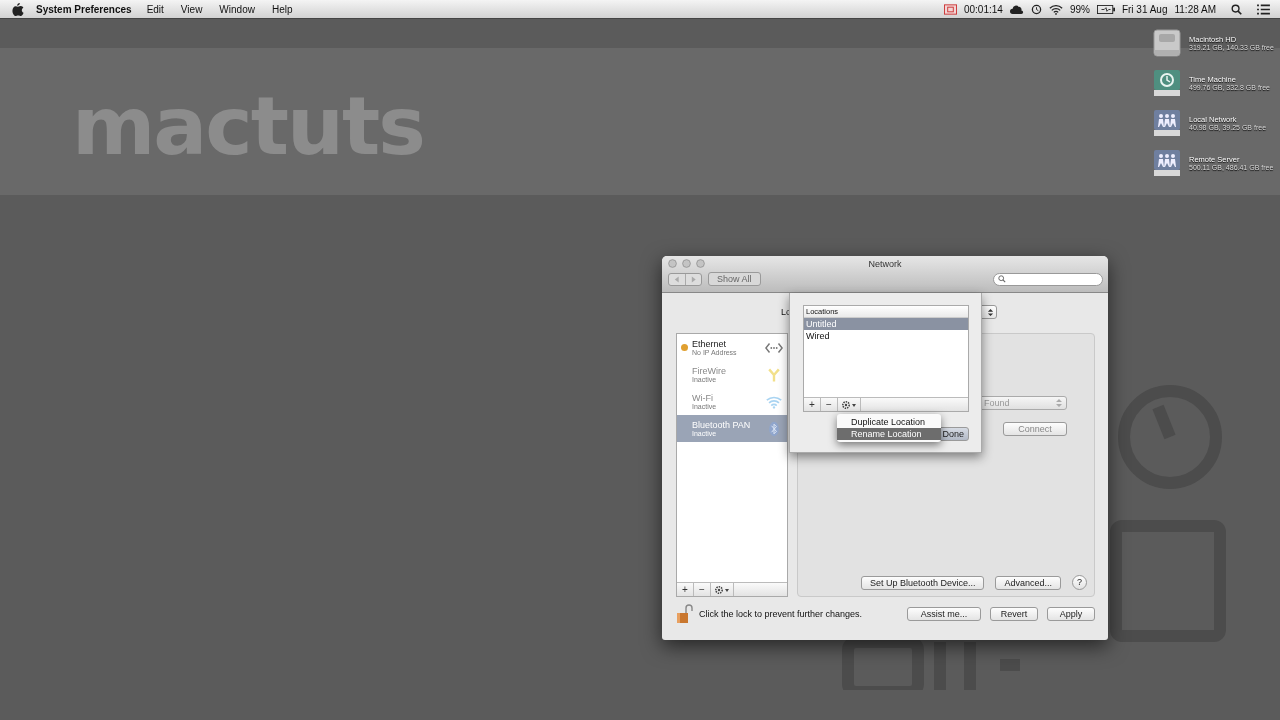  What do you see at coordinates (1079, 9) in the screenshot?
I see `battery-percentage: 99%` at bounding box center [1079, 9].